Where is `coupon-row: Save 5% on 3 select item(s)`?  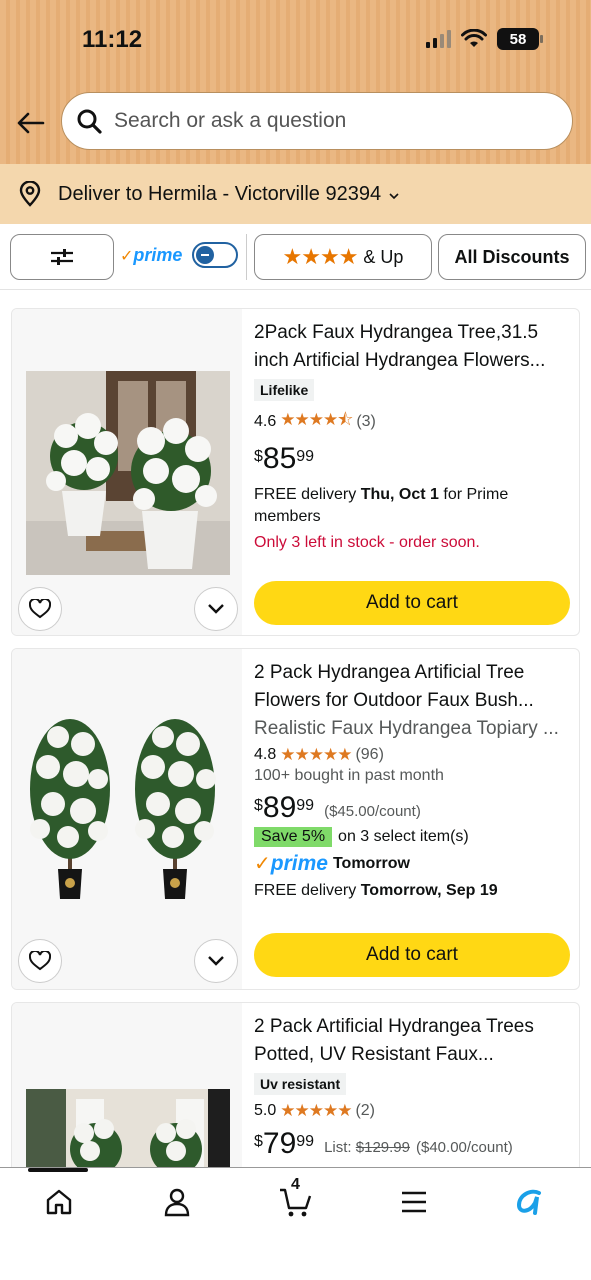 coupon-row: Save 5% on 3 select item(s) is located at coordinates (414, 837).